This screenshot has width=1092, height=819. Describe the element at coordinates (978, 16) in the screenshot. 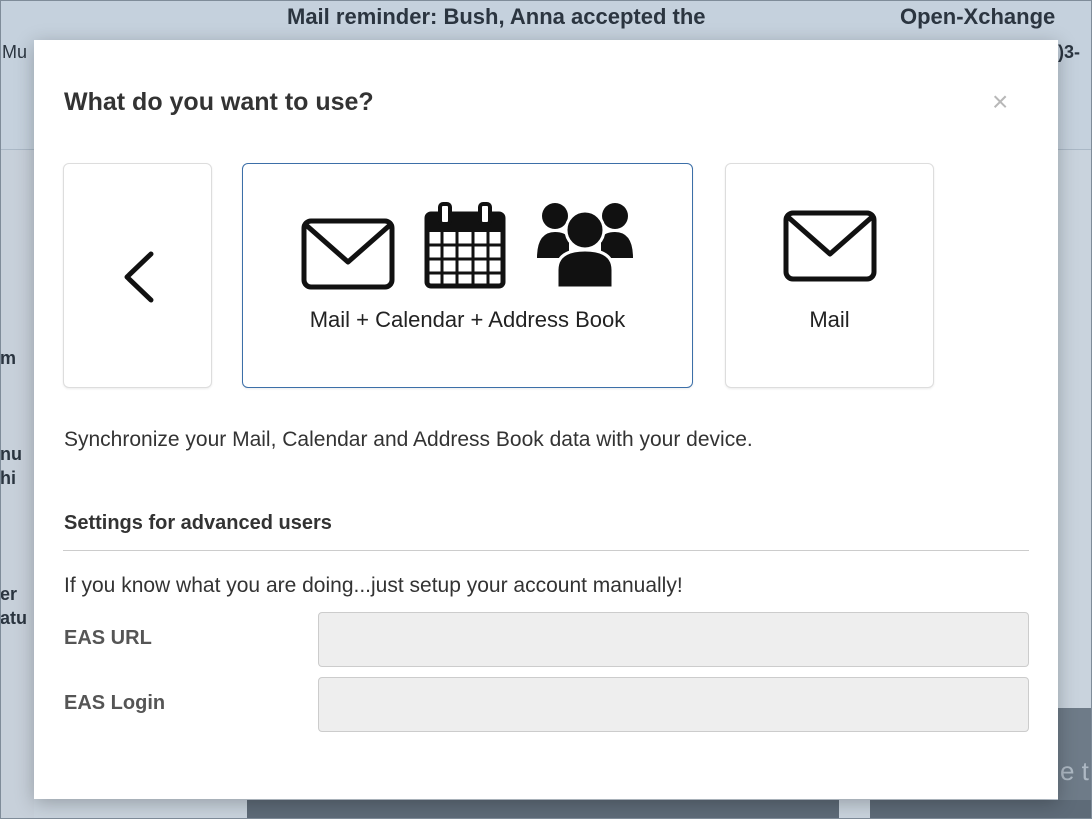

I see `background-app-name: Open-Xchange` at that location.